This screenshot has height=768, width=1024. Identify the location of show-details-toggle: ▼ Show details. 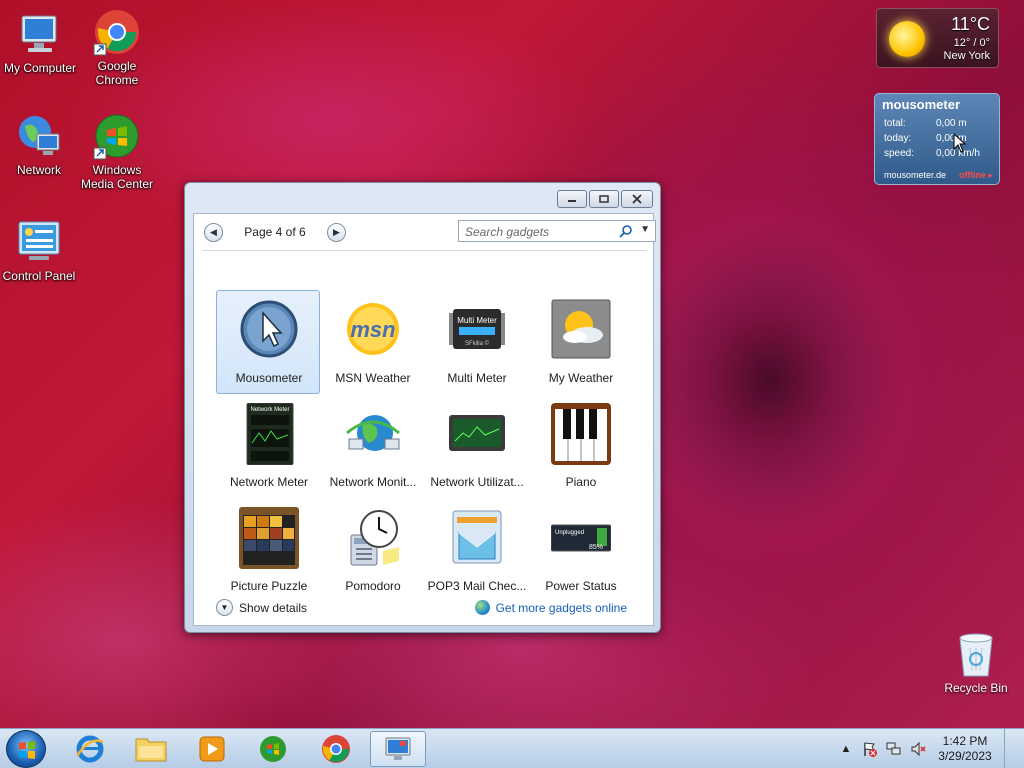
(261, 607).